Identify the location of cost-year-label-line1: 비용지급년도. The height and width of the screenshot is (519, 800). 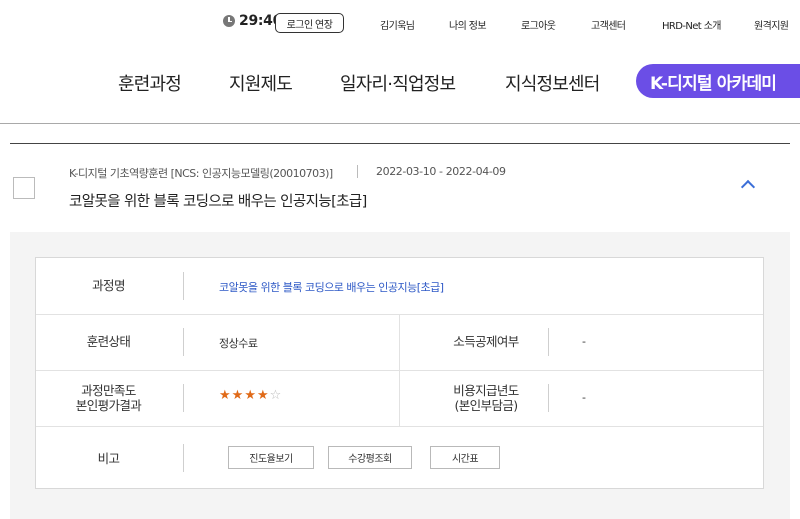
(486, 390).